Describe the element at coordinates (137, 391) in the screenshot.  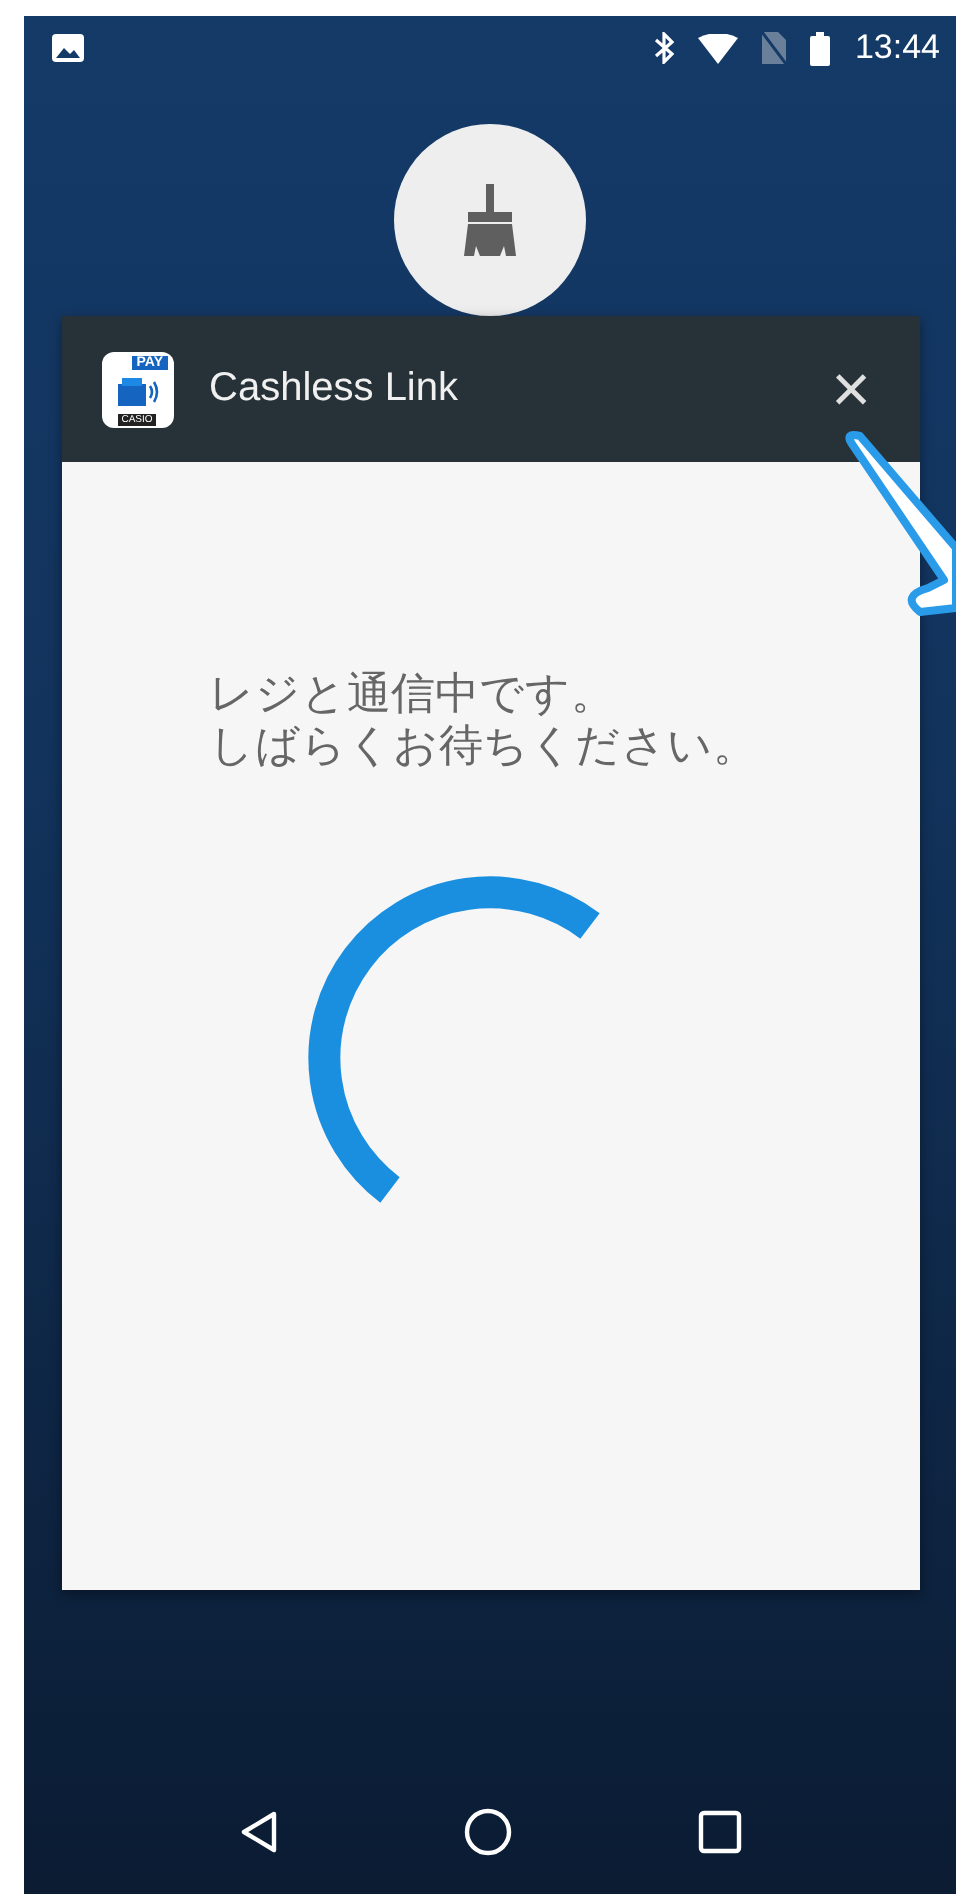
I see `register-icon` at that location.